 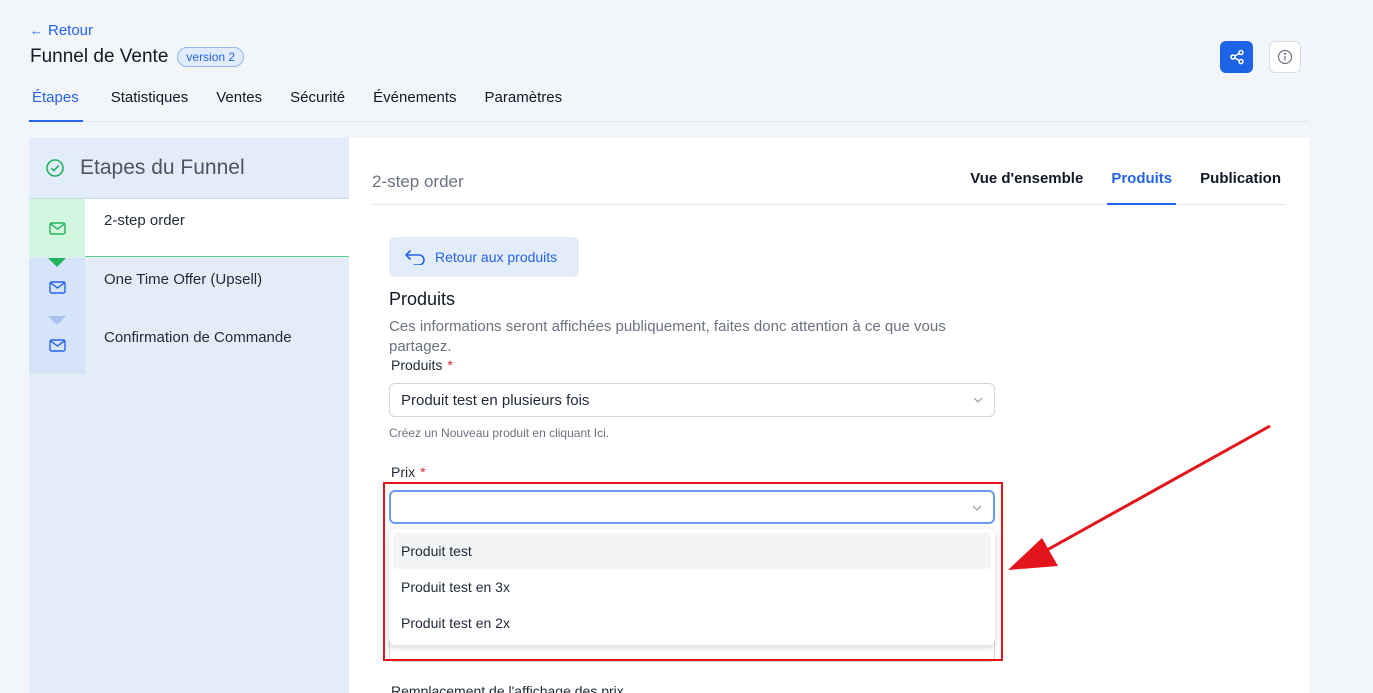 What do you see at coordinates (239, 101) in the screenshot?
I see `tab-ventes: Ventes` at bounding box center [239, 101].